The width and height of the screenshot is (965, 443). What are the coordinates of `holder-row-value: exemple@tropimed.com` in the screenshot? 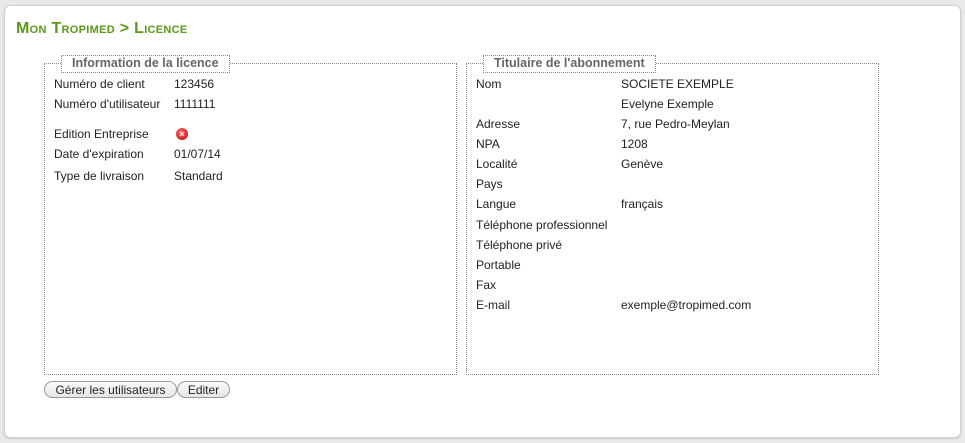 It's located at (686, 305).